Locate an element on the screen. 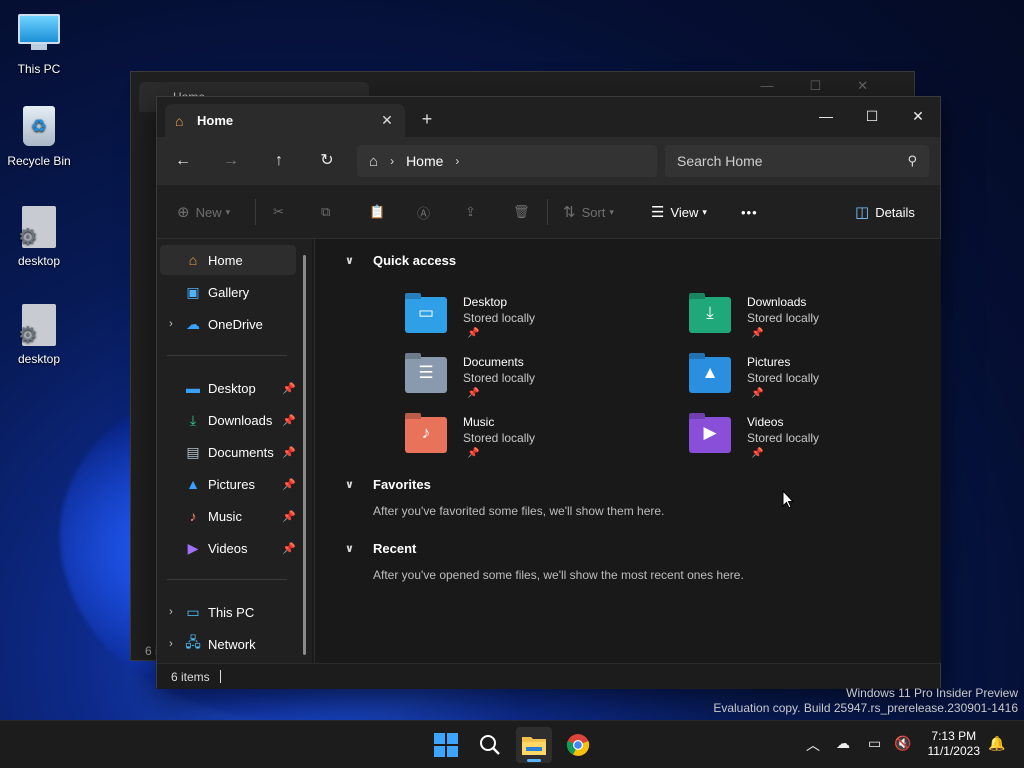 The image size is (1024, 768). quick-access-documents: ☰ Documents Stored locally 📌 is located at coordinates (525, 383).